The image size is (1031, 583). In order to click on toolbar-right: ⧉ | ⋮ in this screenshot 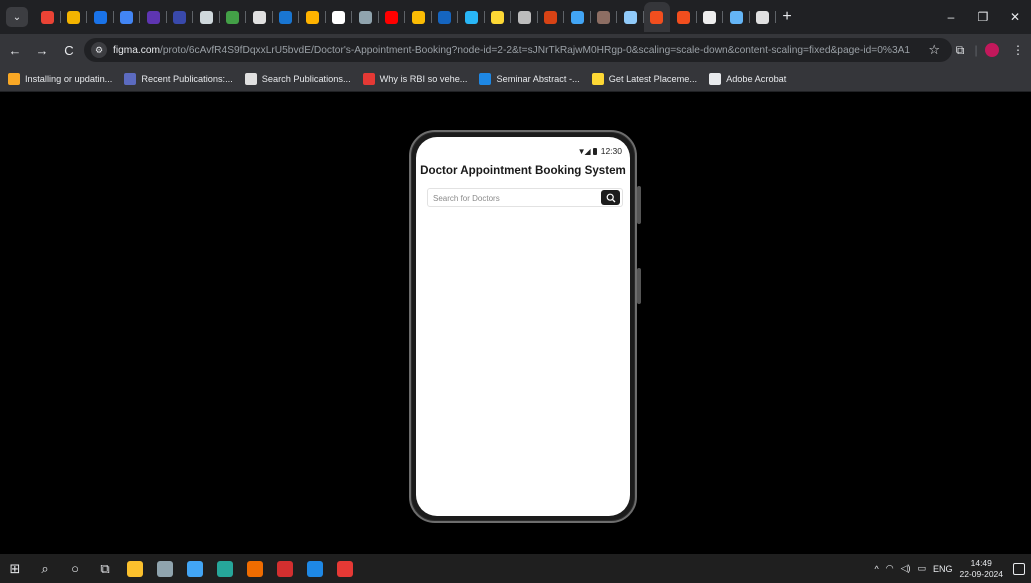, I will do `click(989, 50)`.